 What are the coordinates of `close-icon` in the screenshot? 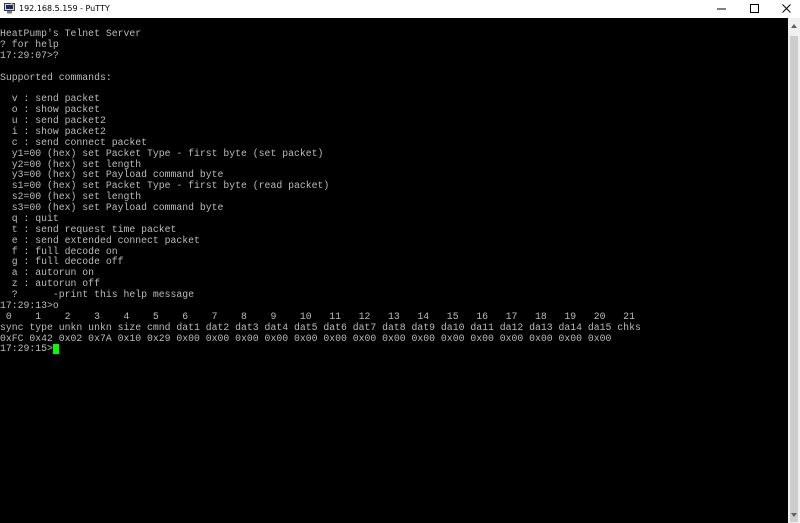 It's located at (786, 8).